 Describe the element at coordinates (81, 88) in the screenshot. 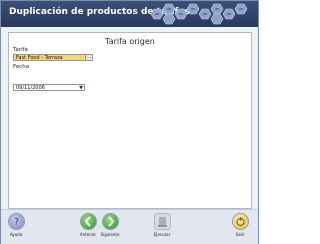

I see `chevron-down-icon: ▼` at that location.